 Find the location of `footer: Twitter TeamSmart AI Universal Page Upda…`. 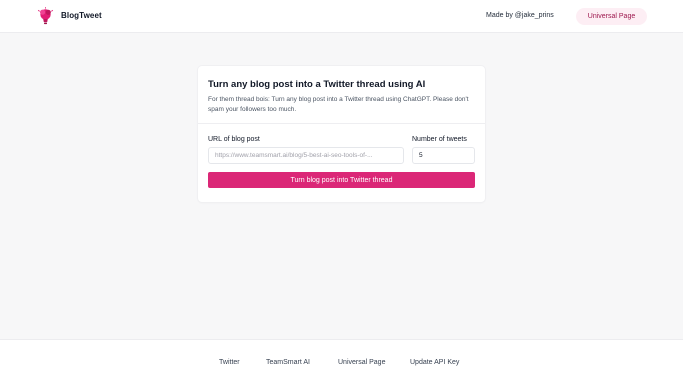

footer: Twitter TeamSmart AI Universal Page Upda… is located at coordinates (341, 361).